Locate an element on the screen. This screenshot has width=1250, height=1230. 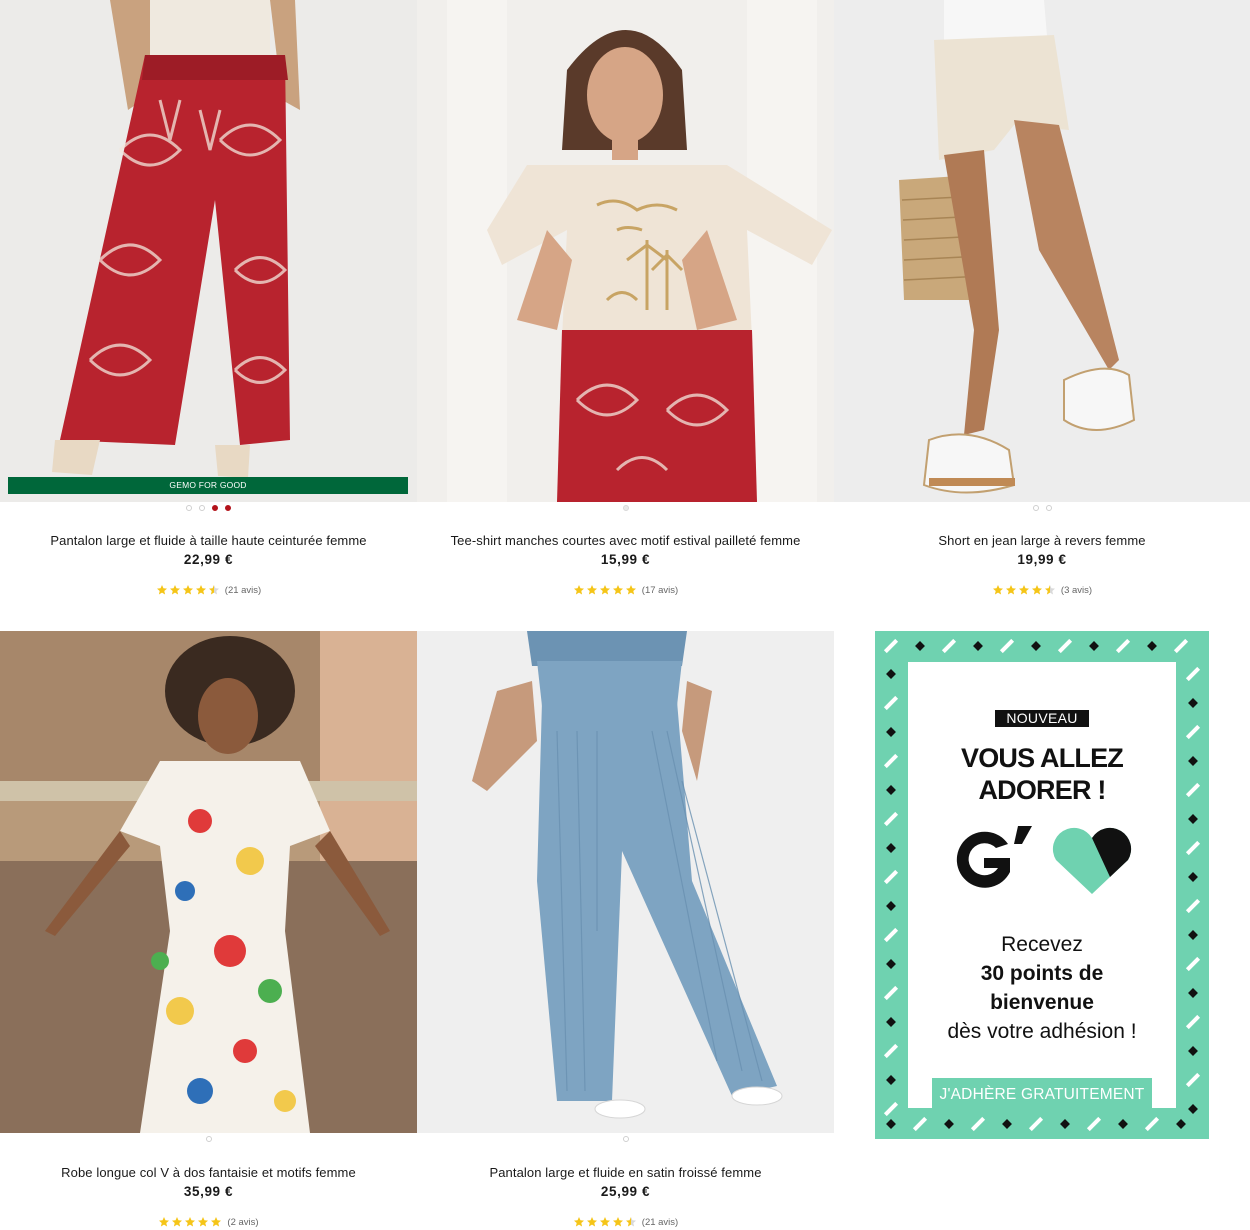
body-bold: 30 points de is located at coordinates (1042, 973).